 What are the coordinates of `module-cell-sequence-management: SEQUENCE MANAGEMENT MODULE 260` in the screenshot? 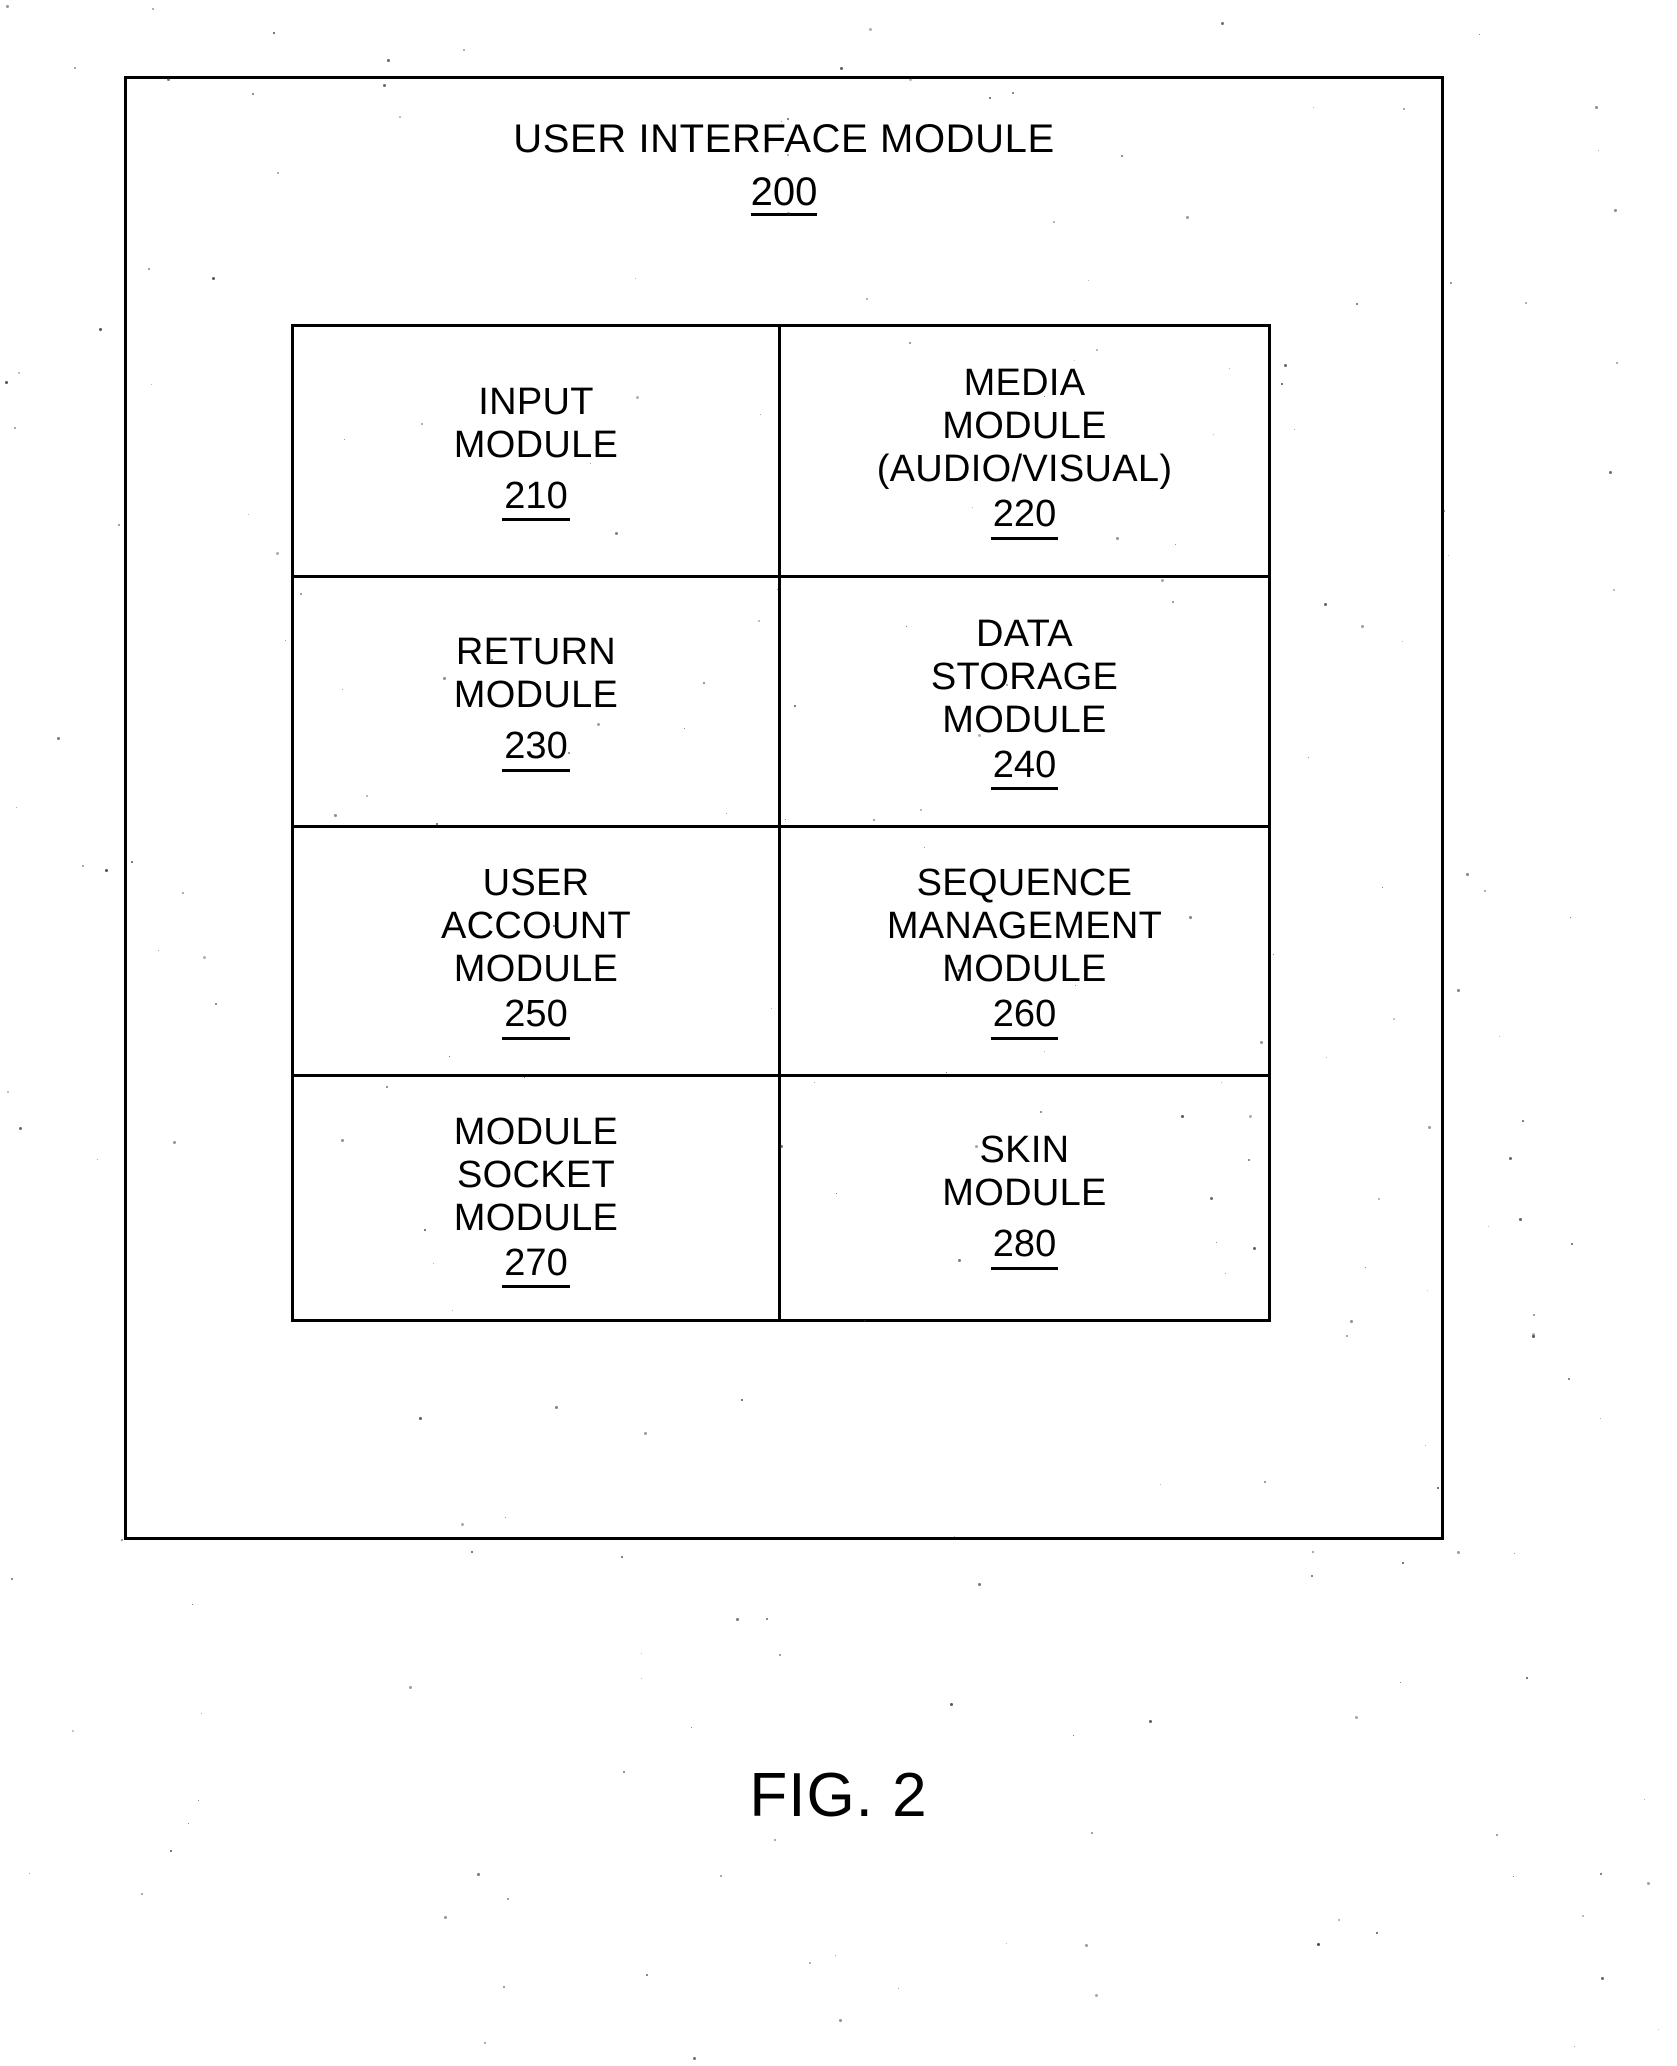 It's located at (1024, 952).